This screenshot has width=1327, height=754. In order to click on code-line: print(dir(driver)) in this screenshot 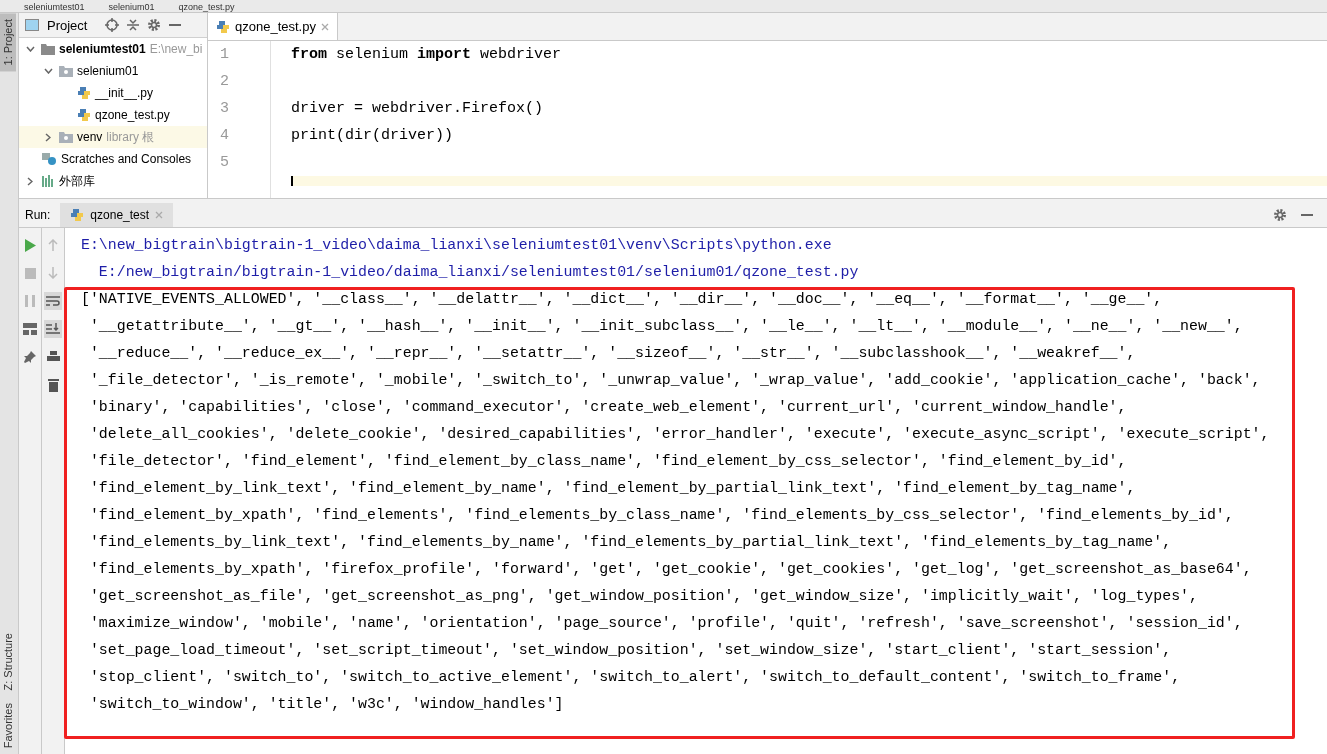, I will do `click(372, 136)`.